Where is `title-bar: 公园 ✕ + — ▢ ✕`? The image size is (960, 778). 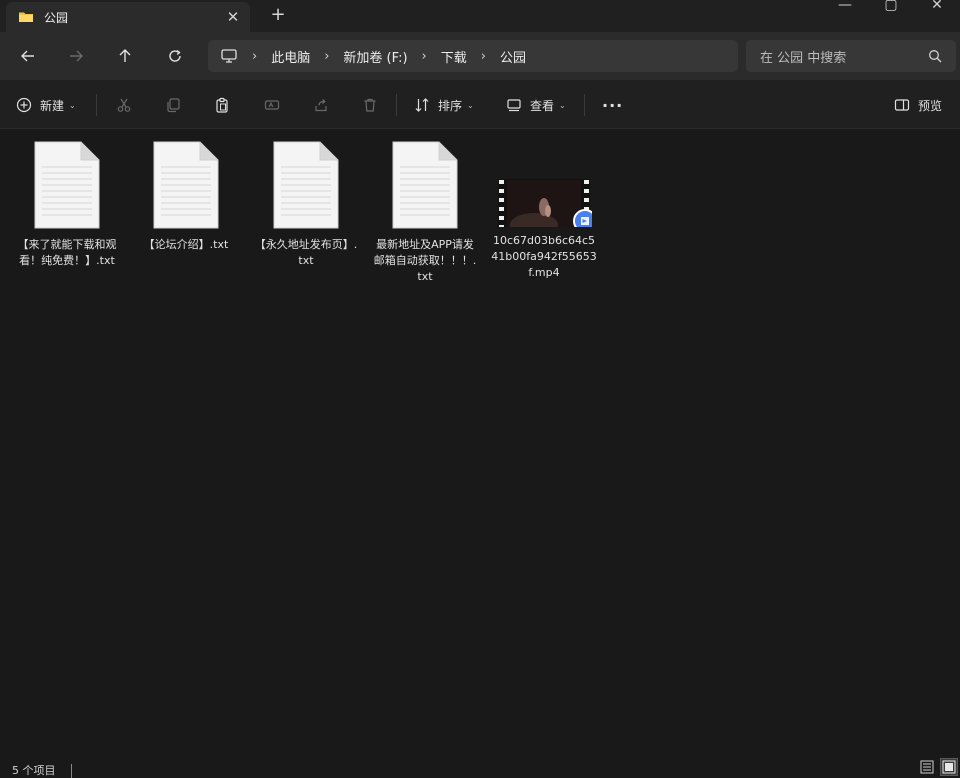 title-bar: 公园 ✕ + — ▢ ✕ is located at coordinates (480, 16).